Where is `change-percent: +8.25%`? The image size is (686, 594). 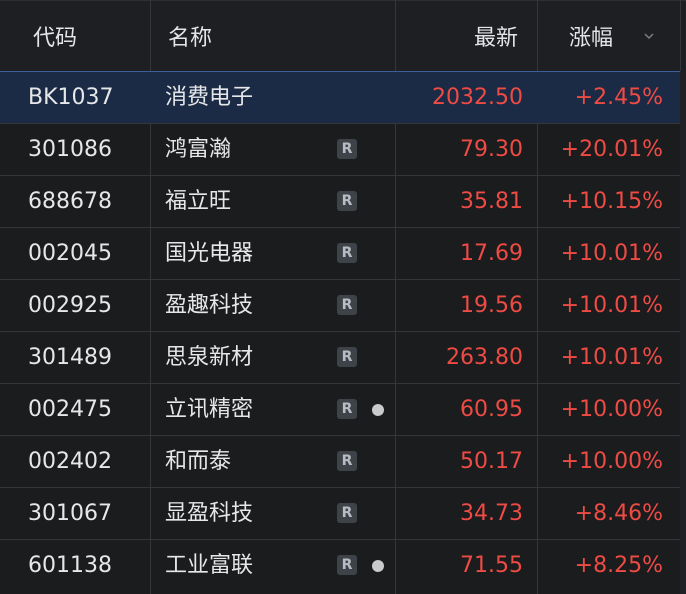 change-percent: +8.25% is located at coordinates (618, 565).